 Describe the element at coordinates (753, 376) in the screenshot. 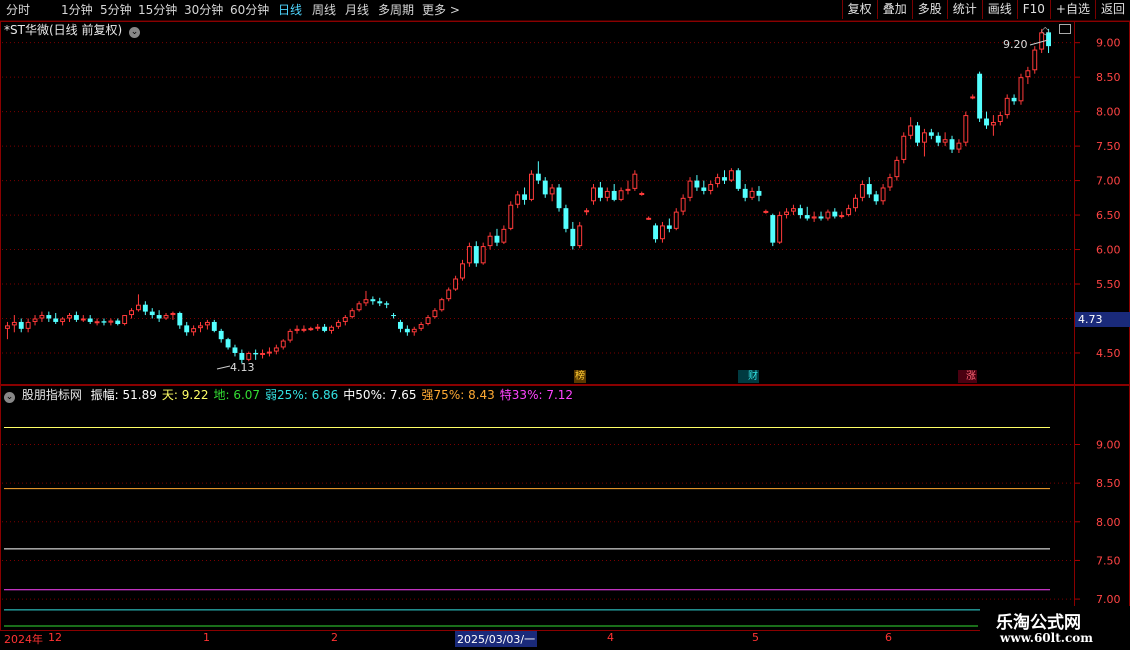

I see `badge-text: 财` at that location.